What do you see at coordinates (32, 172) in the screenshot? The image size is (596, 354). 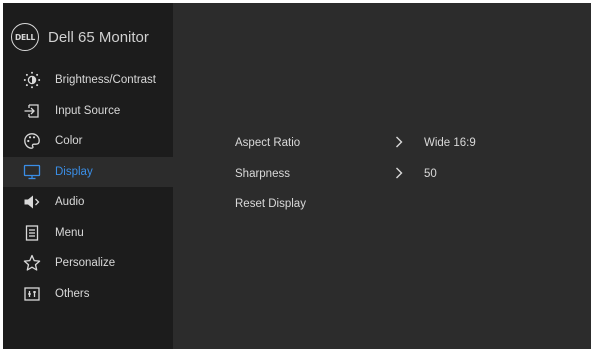 I see `monitor-icon` at bounding box center [32, 172].